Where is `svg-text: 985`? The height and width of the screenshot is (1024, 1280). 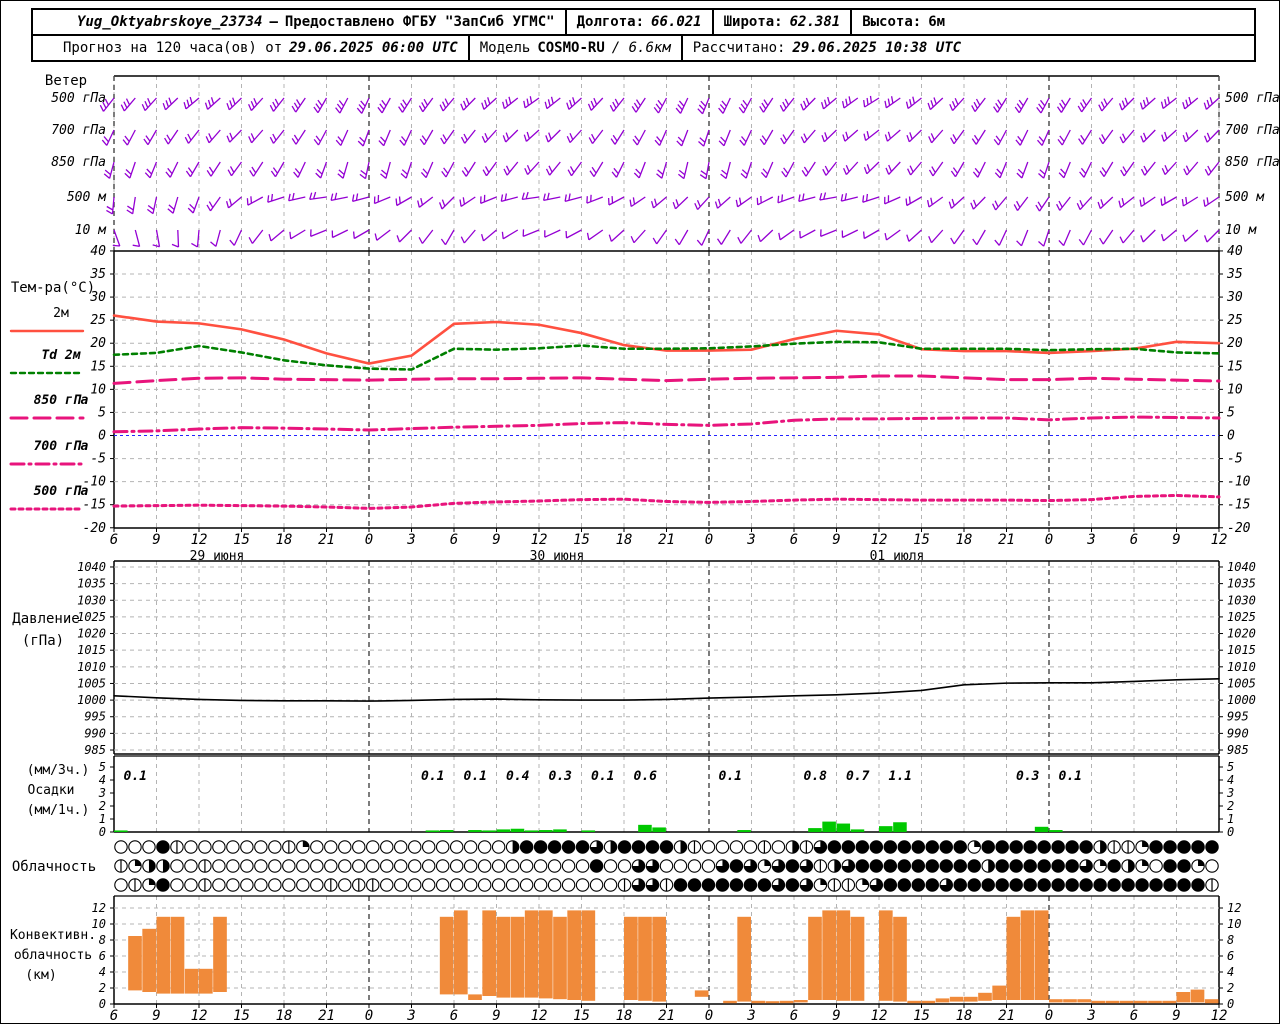
svg-text: 985 is located at coordinates (1238, 750).